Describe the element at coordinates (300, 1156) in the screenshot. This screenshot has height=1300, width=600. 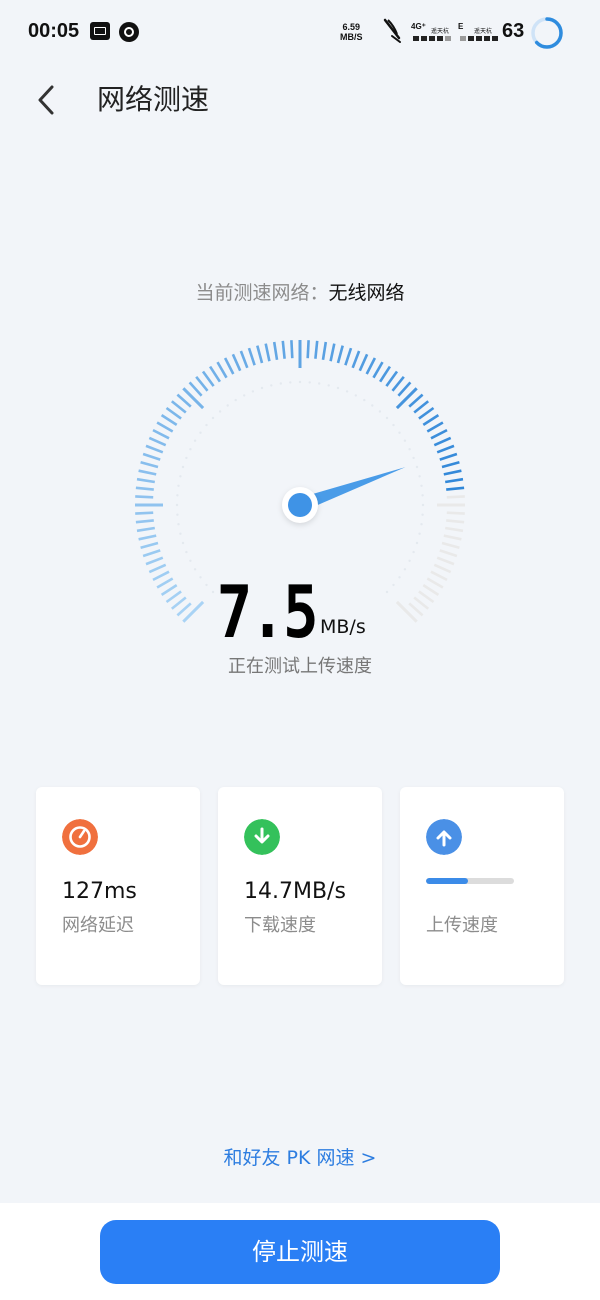
I see `pk-with-friends-link: 和好友 PK 网速 >` at that location.